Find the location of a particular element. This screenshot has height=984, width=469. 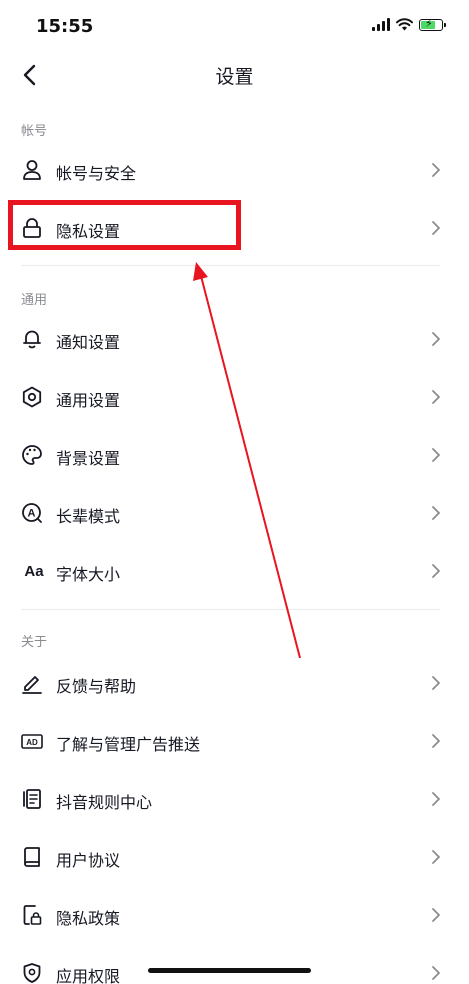

gear-icon is located at coordinates (32, 397).